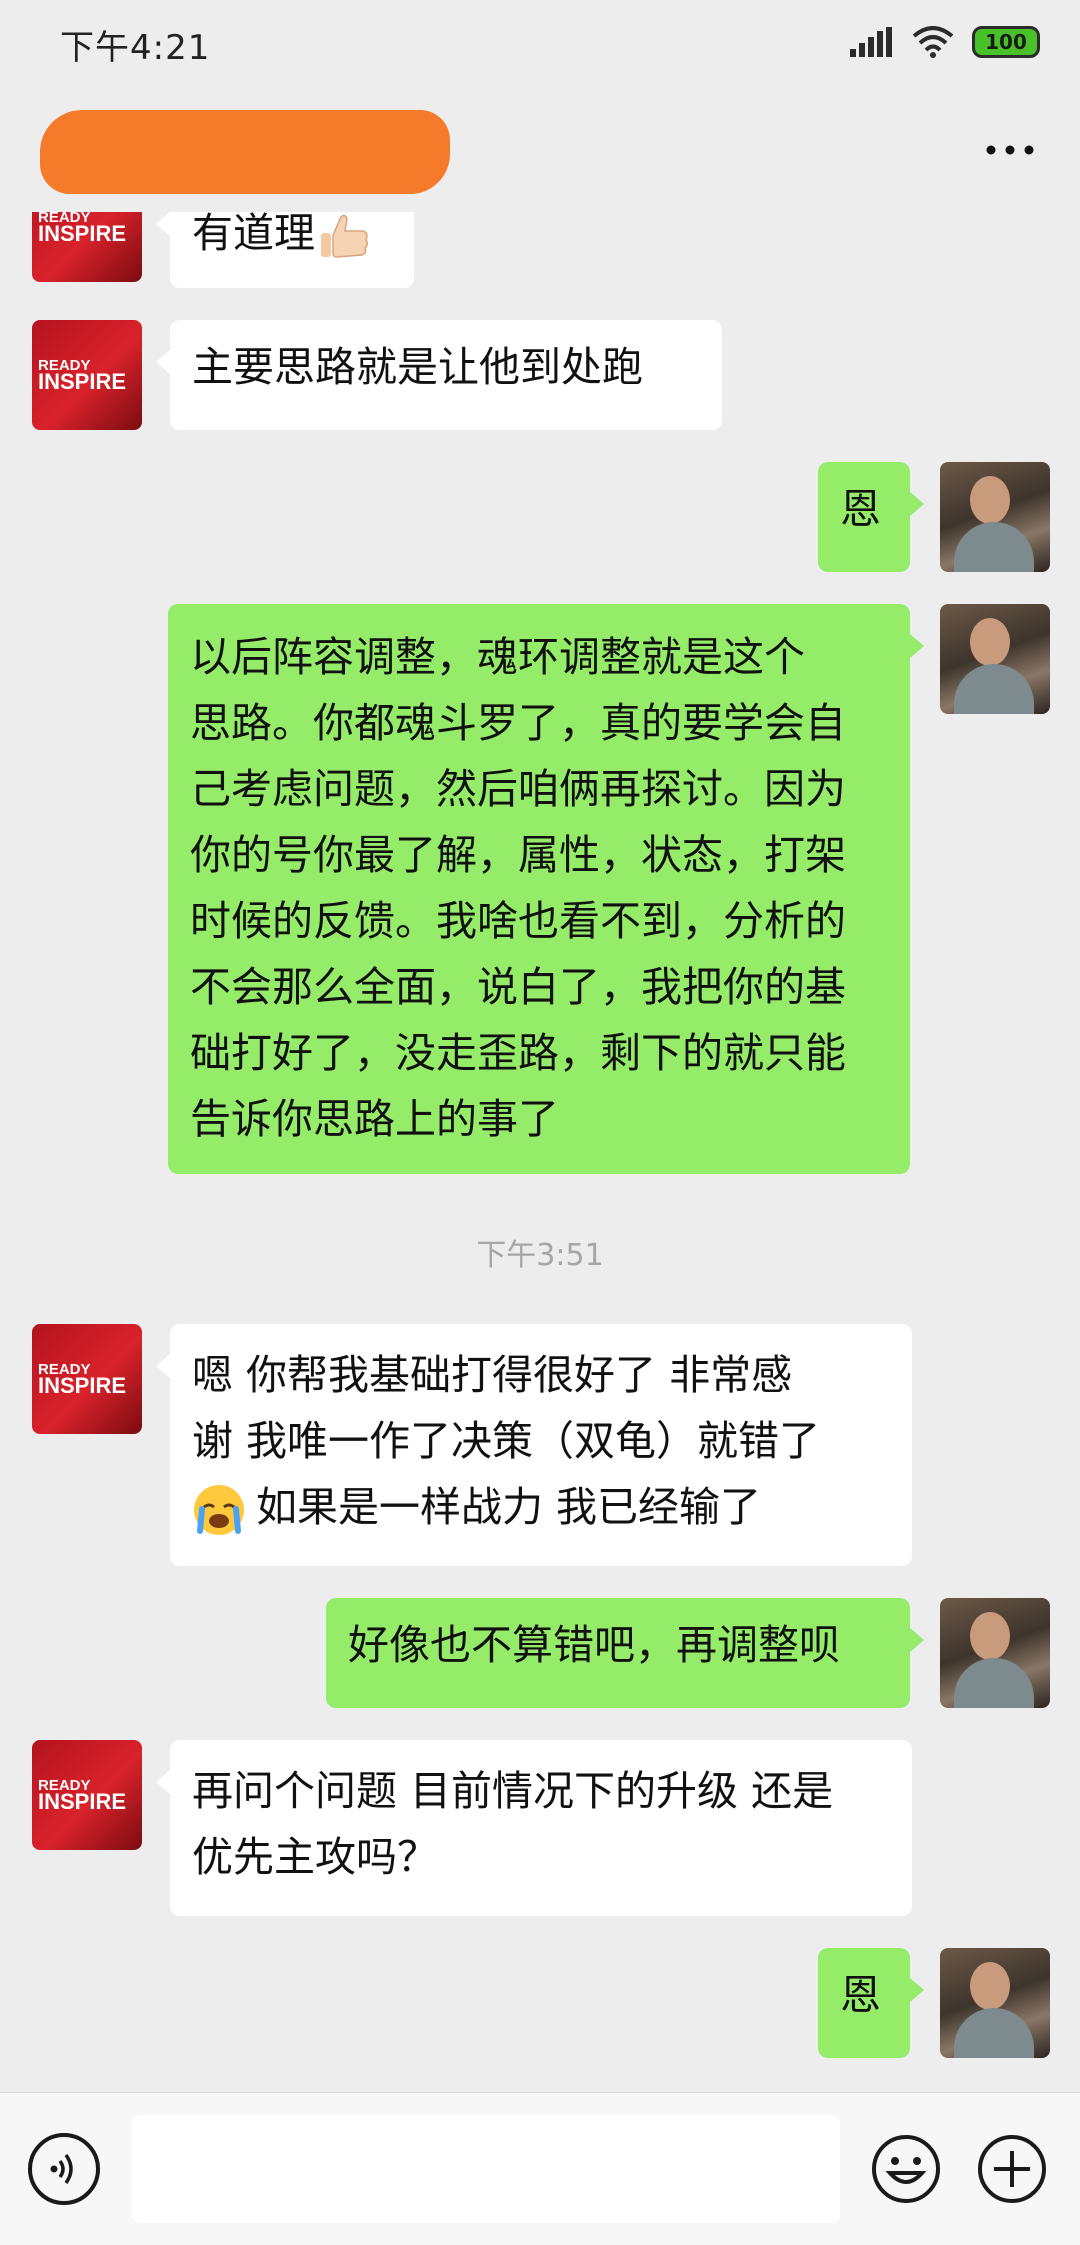 The image size is (1080, 2245). I want to click on message-line: 优先主攻吗？, so click(315, 1857).